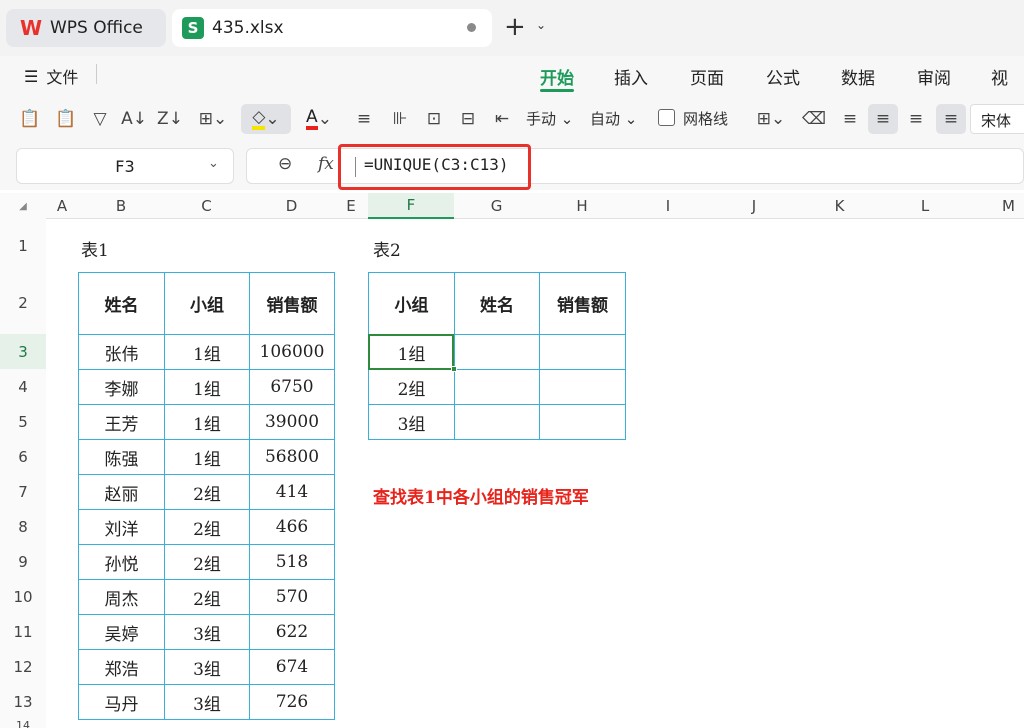  I want to click on column-header-e: E, so click(351, 206).